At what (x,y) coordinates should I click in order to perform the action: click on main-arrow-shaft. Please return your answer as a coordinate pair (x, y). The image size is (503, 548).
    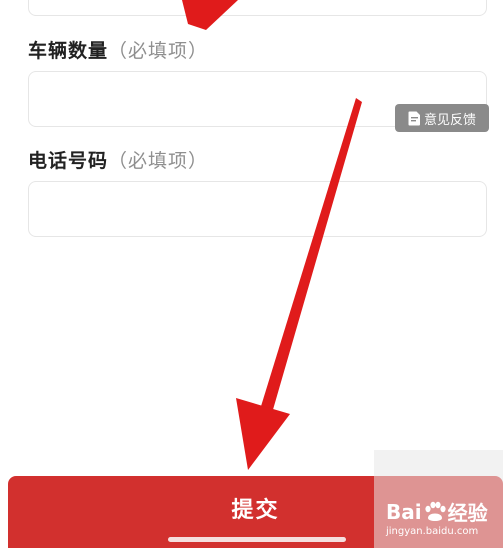
    Looking at the image, I should click on (310, 259).